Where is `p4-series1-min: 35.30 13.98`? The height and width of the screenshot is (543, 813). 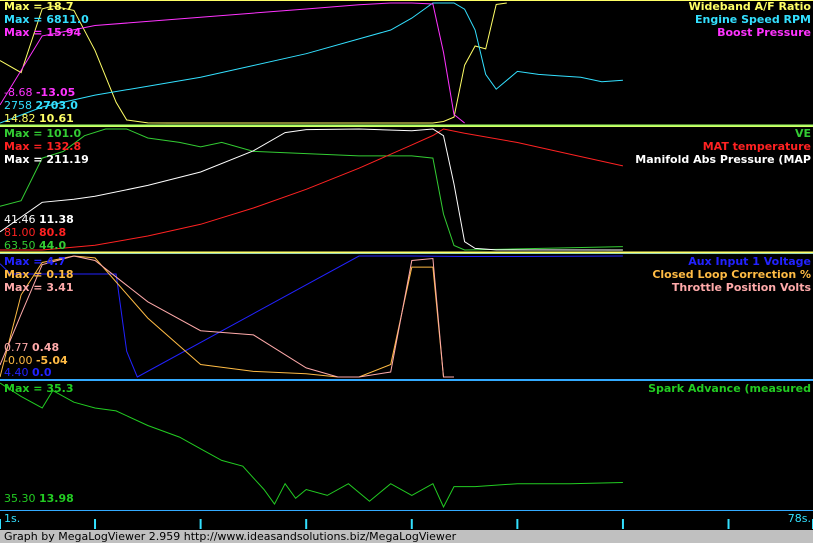 p4-series1-min: 35.30 13.98 is located at coordinates (39, 498).